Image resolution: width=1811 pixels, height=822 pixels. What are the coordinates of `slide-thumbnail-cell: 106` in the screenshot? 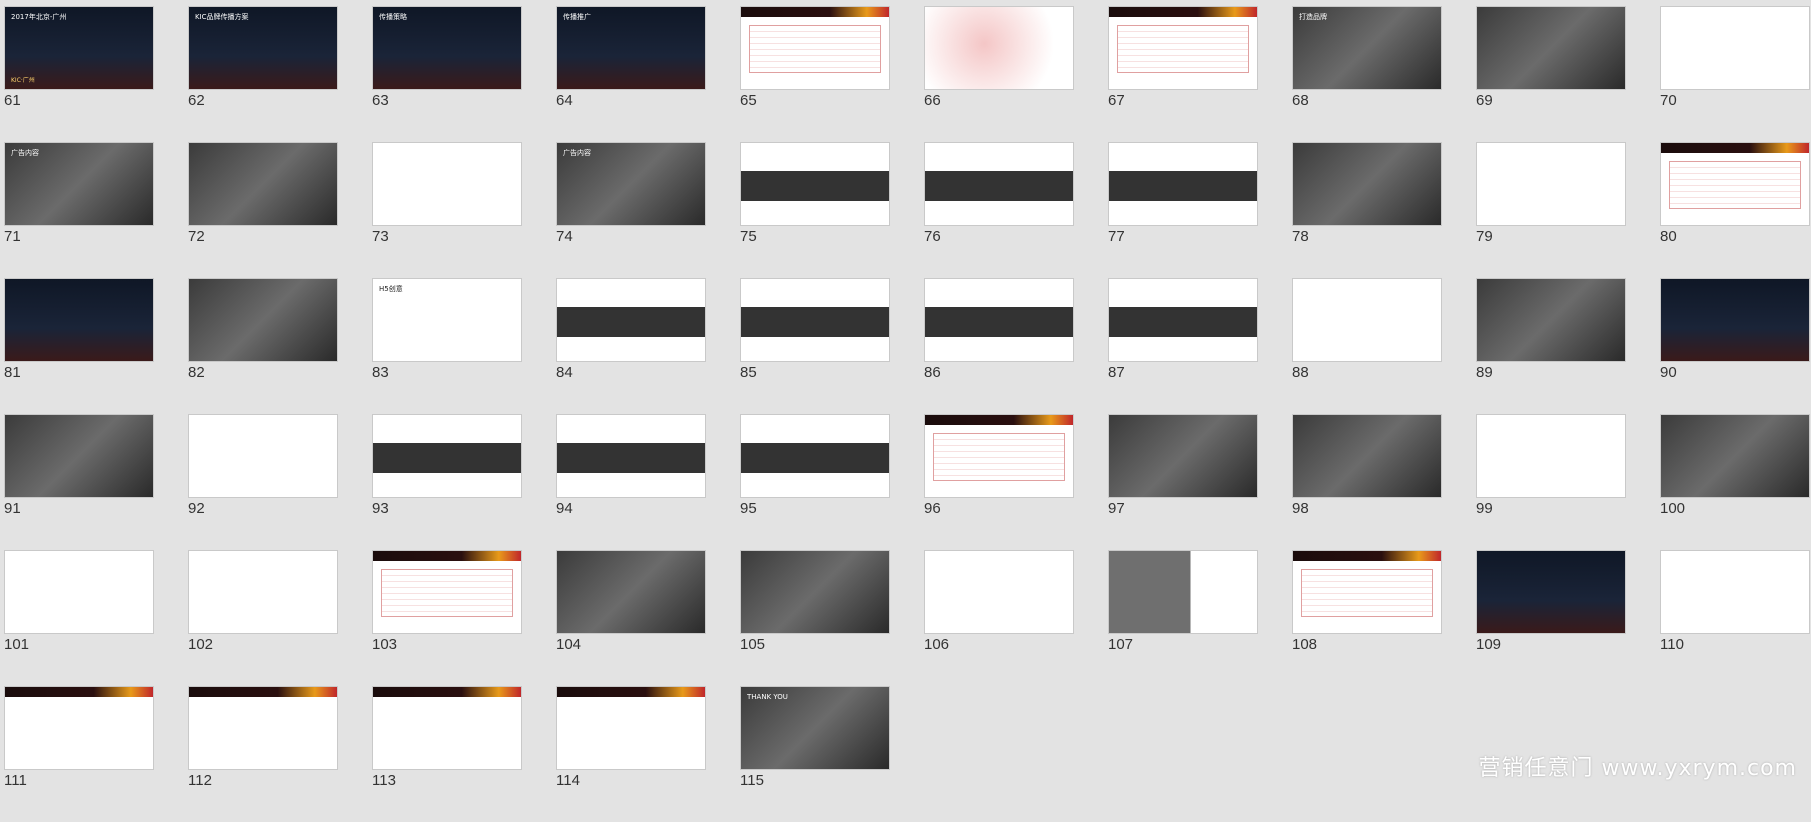 It's located at (999, 618).